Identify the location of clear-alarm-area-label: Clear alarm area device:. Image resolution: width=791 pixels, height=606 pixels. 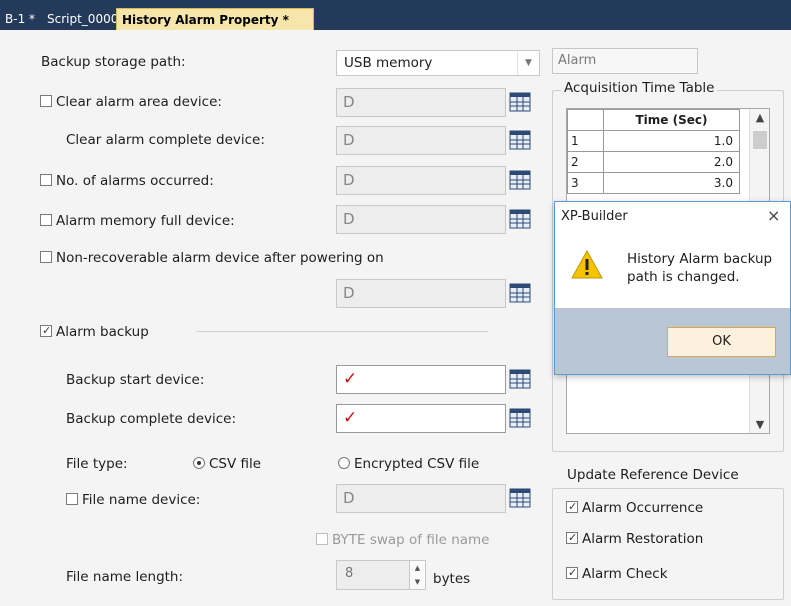
(139, 102).